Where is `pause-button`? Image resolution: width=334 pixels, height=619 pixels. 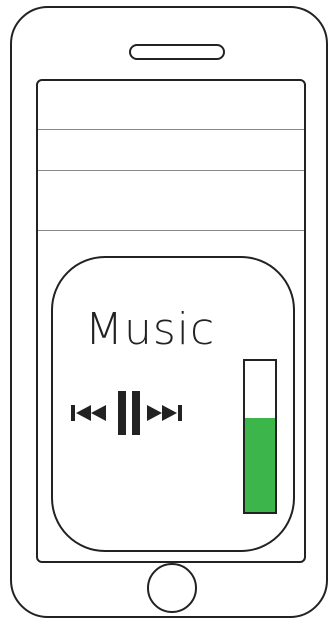 pause-button is located at coordinates (130, 415).